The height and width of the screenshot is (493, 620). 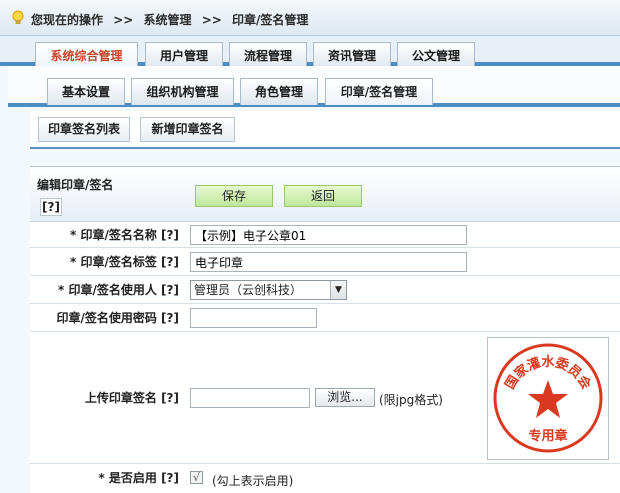 I want to click on seal-tag-input, so click(x=328, y=262).